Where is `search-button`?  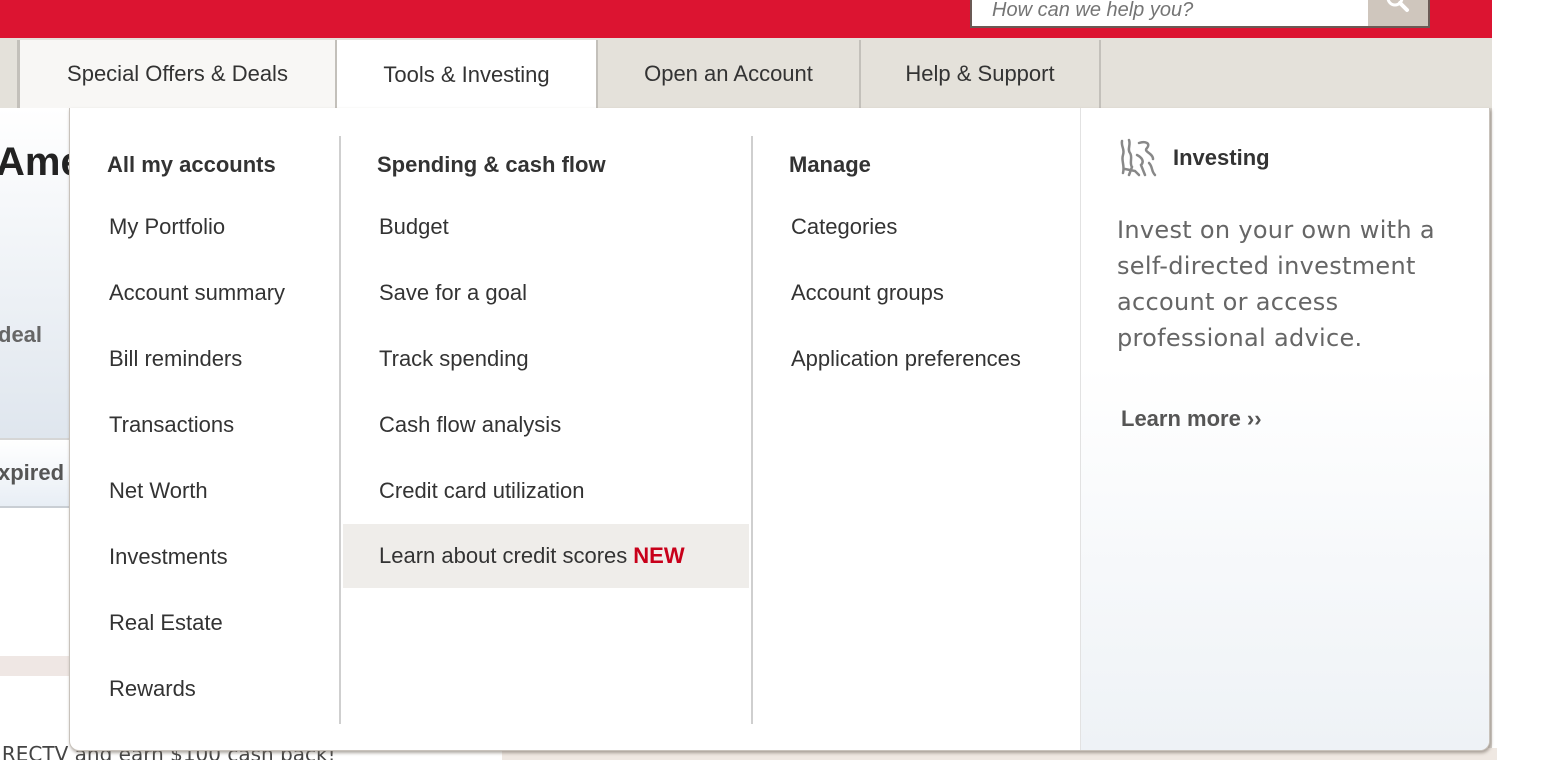
search-button is located at coordinates (1398, 13).